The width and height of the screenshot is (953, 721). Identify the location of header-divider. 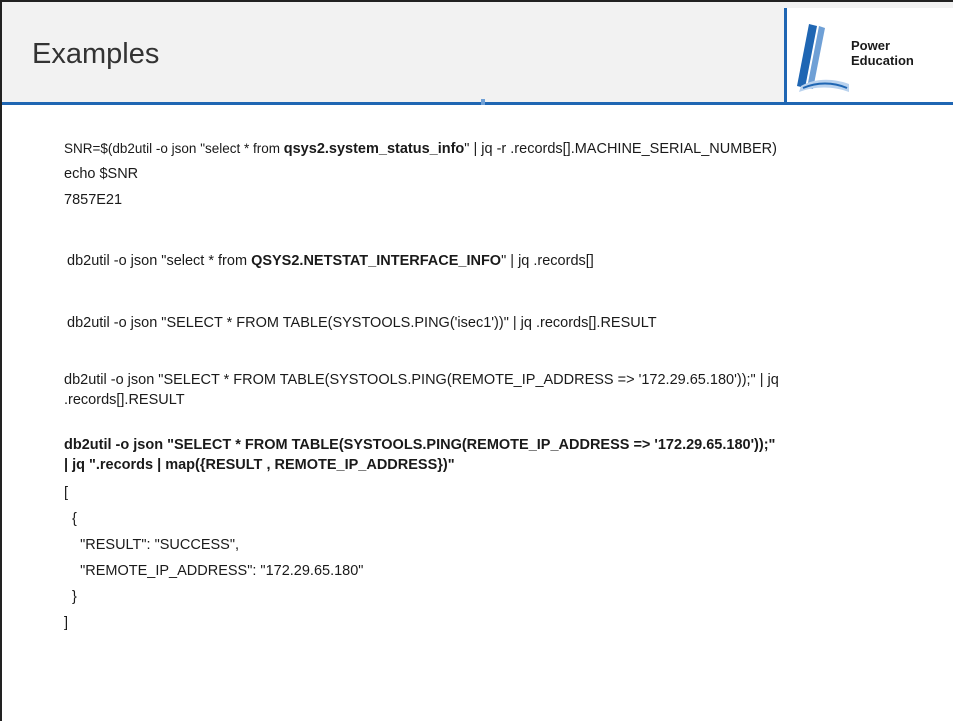
(477, 103).